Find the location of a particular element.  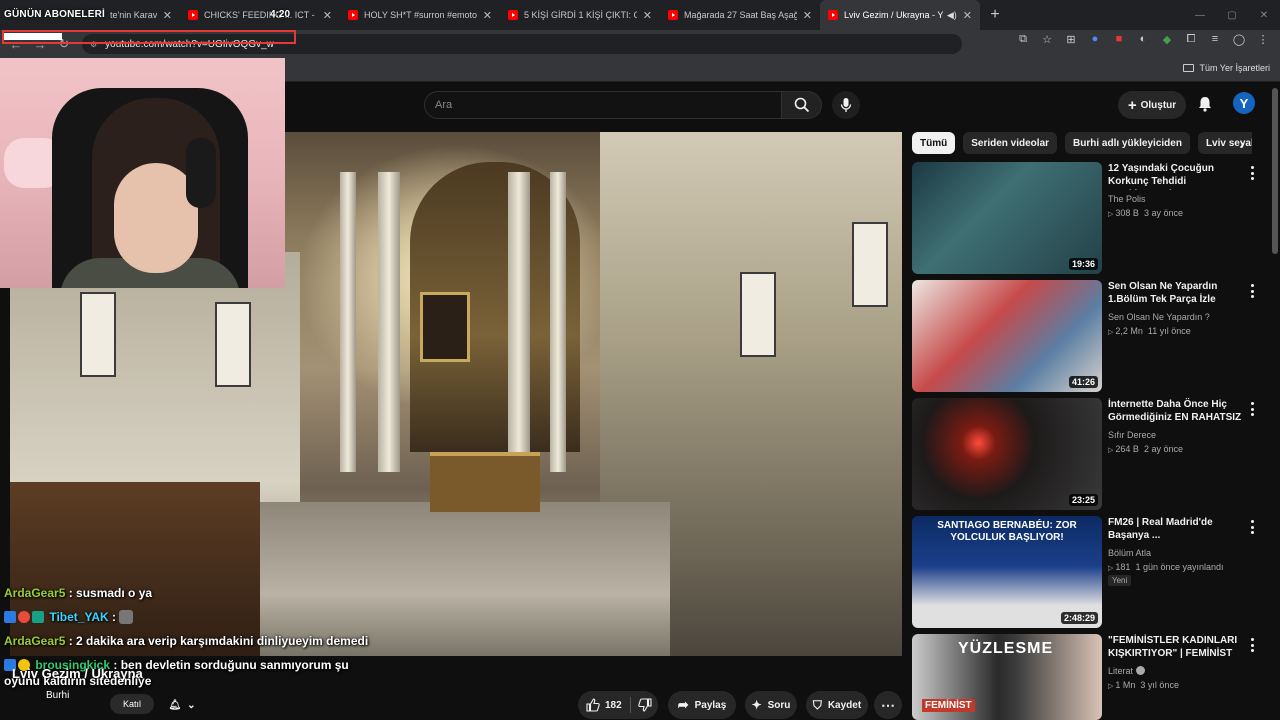

browser-tab: 5 KİŞİ GİRDİ 1 KİŞİ ÇIKTI: Gollum ✕ is located at coordinates (580, 15).